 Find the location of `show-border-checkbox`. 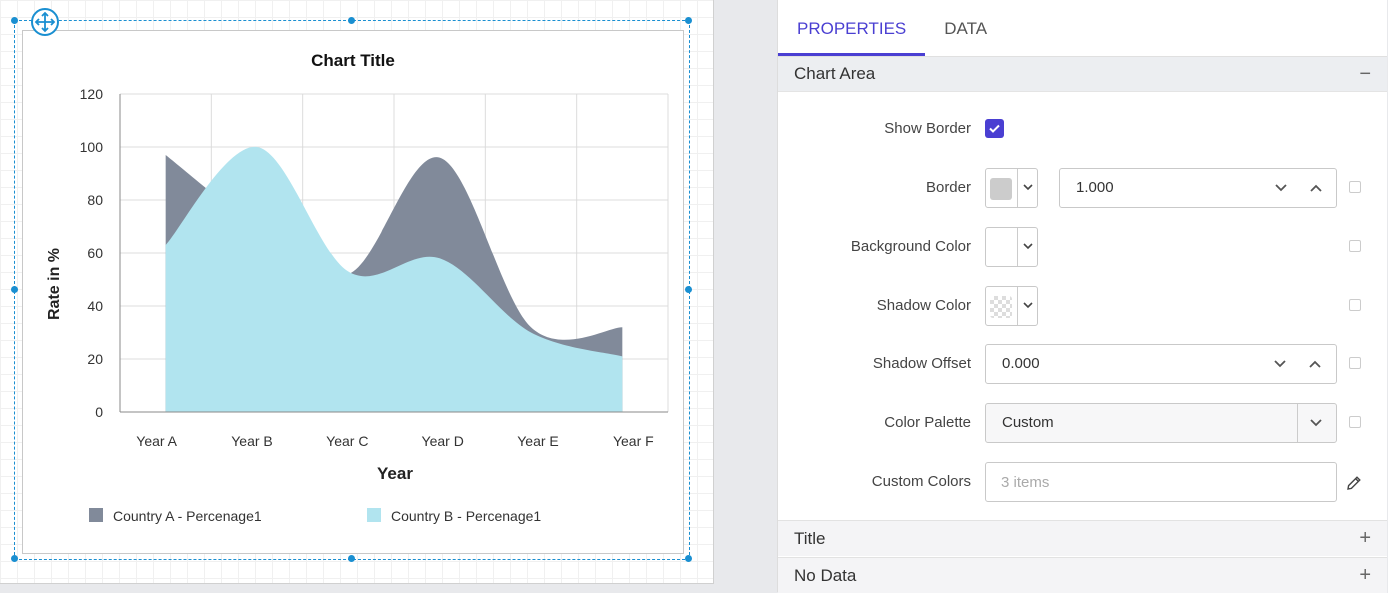

show-border-checkbox is located at coordinates (994, 128).